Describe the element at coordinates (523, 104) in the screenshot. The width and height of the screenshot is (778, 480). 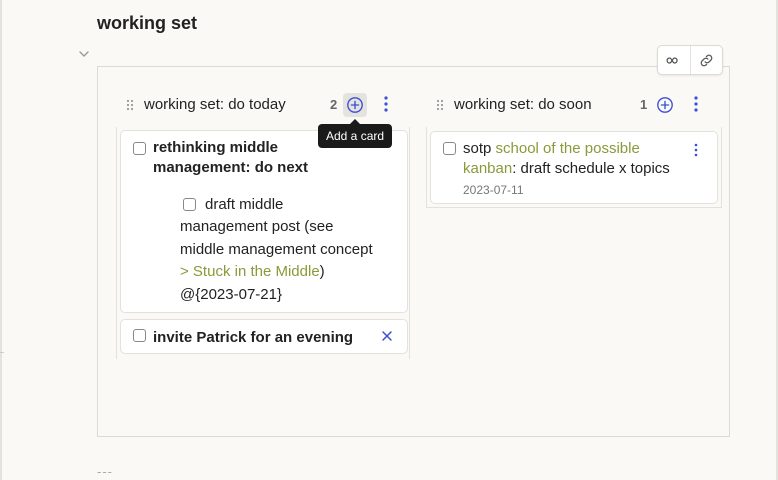
I see `lane-title: working set: do soon` at that location.